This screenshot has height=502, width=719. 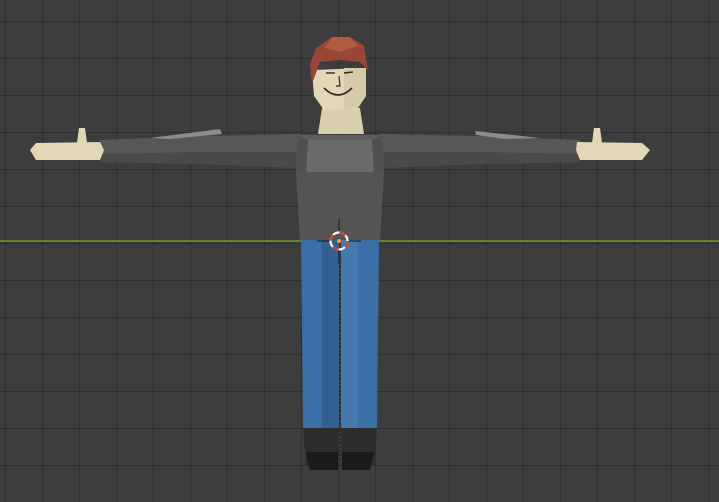 I want to click on left-shoe-sole, so click(x=322, y=461).